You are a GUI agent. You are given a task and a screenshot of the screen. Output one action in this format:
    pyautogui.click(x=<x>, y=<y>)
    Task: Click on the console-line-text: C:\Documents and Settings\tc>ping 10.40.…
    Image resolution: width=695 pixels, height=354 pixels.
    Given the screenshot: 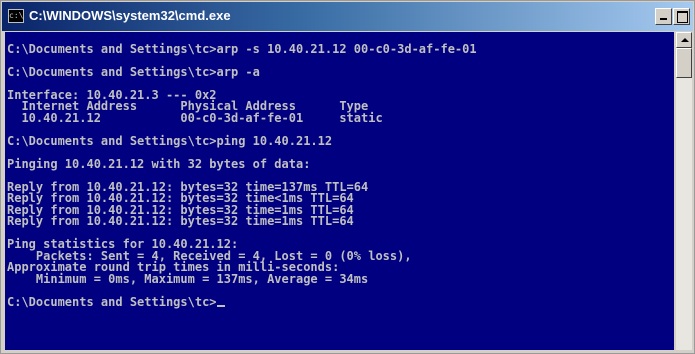 What is the action you would take?
    pyautogui.click(x=170, y=140)
    